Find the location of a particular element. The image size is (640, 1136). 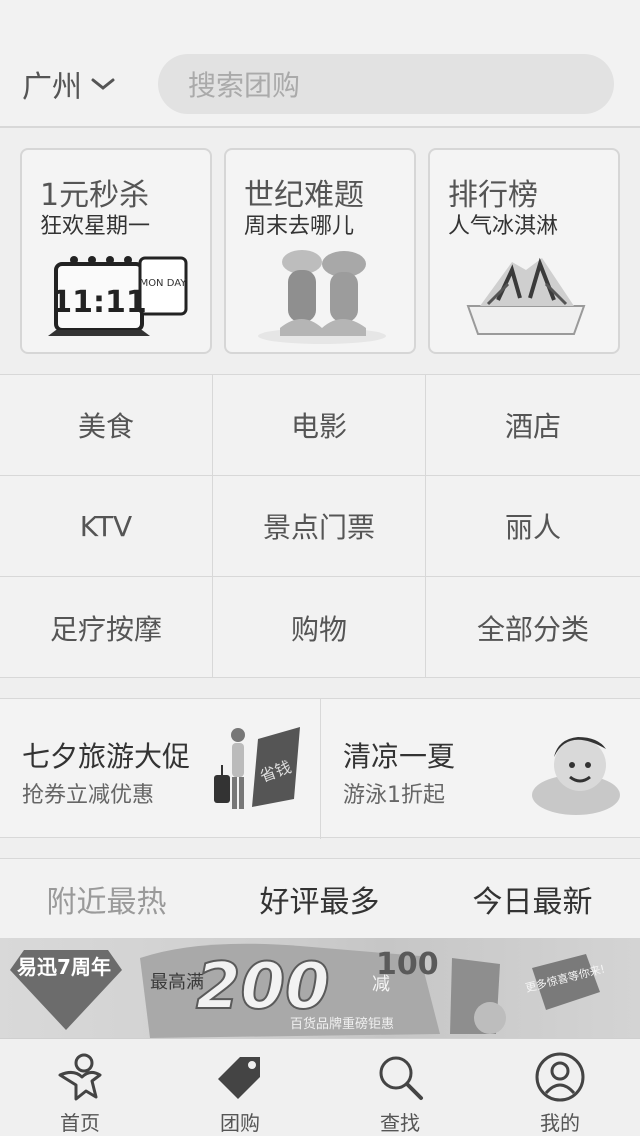

promo-card-ranking: 排行榜 人气冰淇淋 is located at coordinates (524, 251).